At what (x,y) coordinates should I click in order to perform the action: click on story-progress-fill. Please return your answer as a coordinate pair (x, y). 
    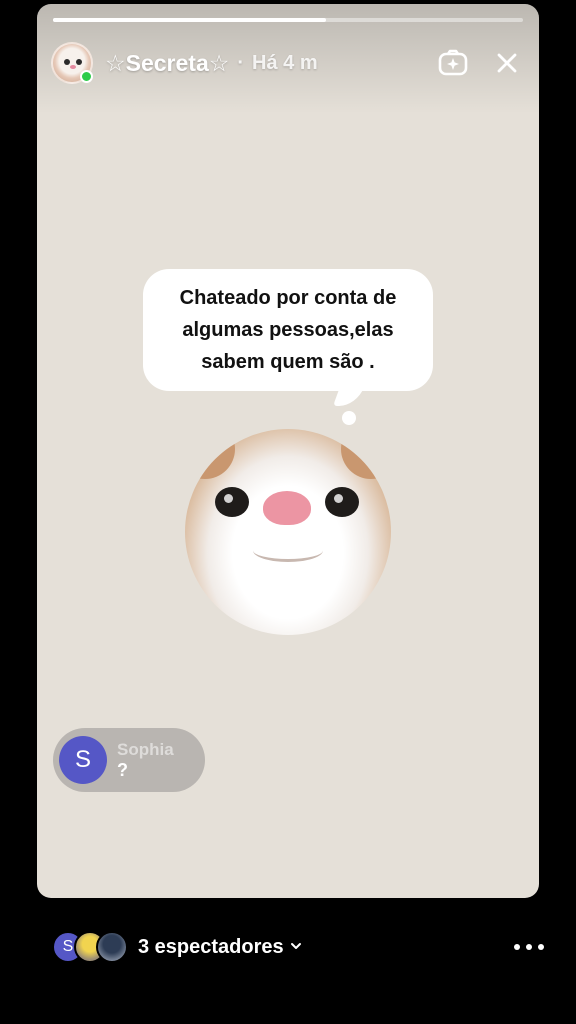
    Looking at the image, I should click on (189, 20).